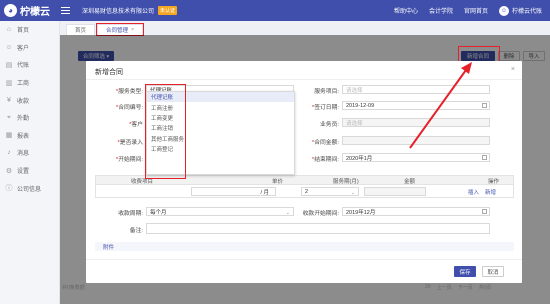 This screenshot has width=550, height=304. Describe the element at coordinates (9, 47) in the screenshot. I see `user-icon: ☺` at that location.